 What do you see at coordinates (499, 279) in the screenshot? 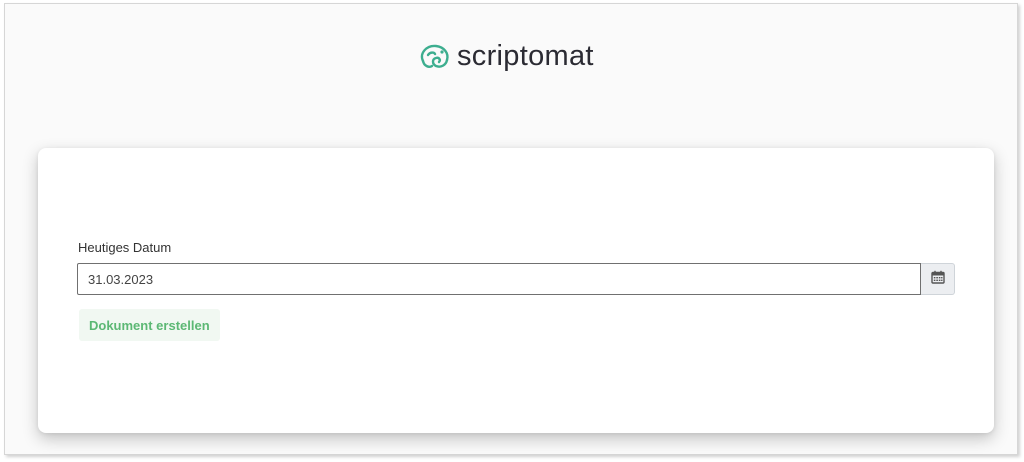
I see `date-input` at bounding box center [499, 279].